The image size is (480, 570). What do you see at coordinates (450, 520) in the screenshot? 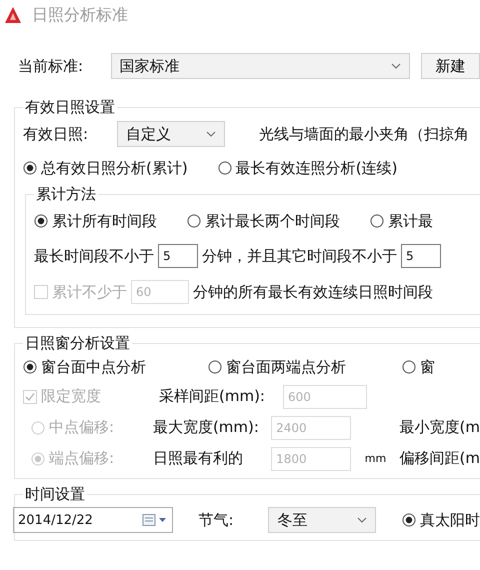
I see `radio-label: 真太阳时` at bounding box center [450, 520].